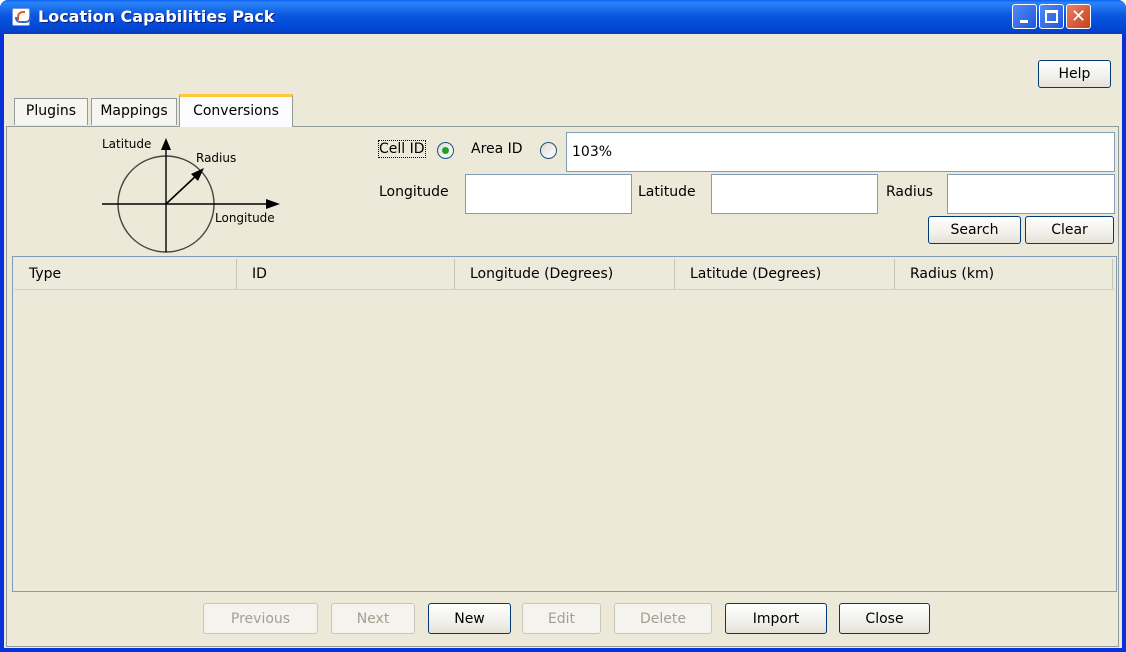 This screenshot has height=652, width=1126. I want to click on column-header-latitude: Latitude (Degrees), so click(785, 274).